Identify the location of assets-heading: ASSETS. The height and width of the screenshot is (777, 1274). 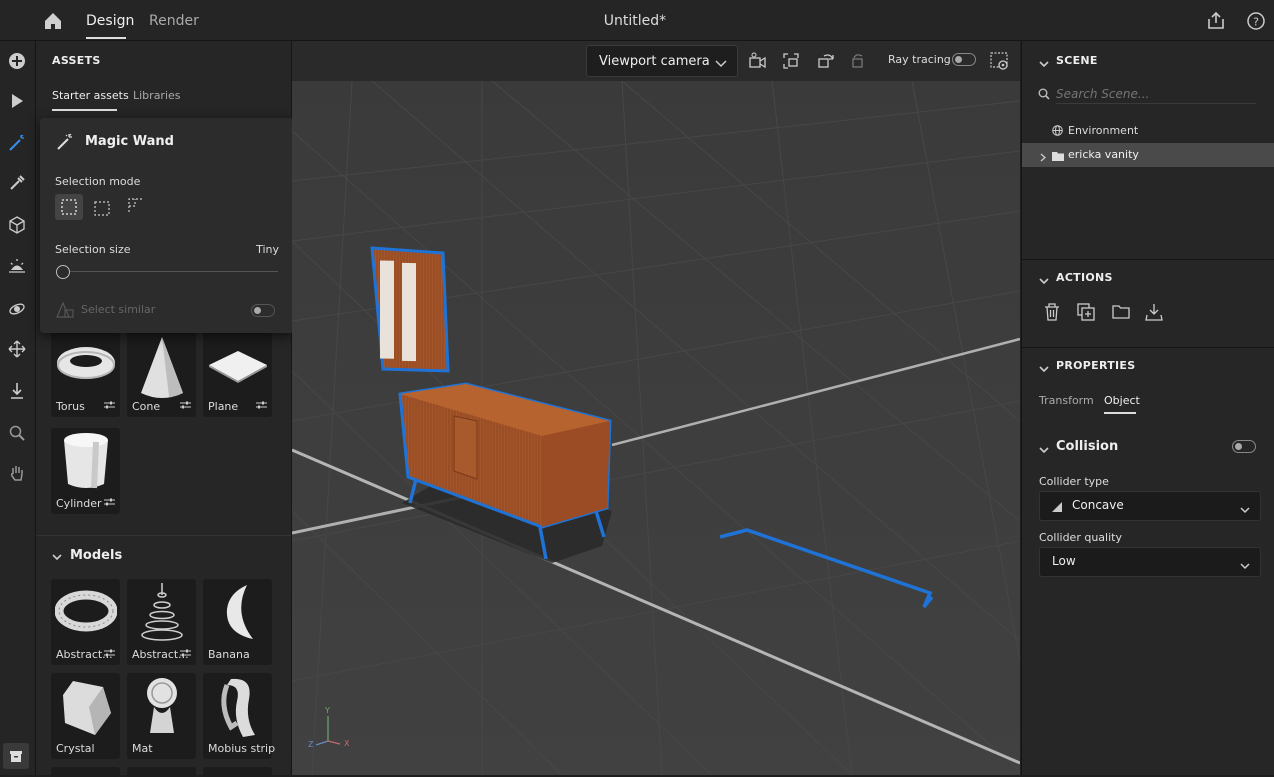
(76, 60).